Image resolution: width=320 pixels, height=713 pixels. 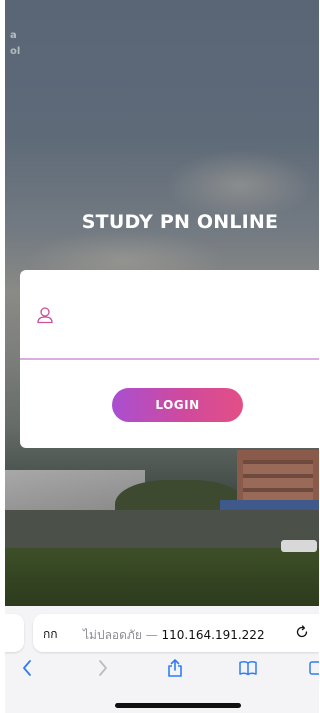 I want to click on left-edge, so click(x=2, y=356).